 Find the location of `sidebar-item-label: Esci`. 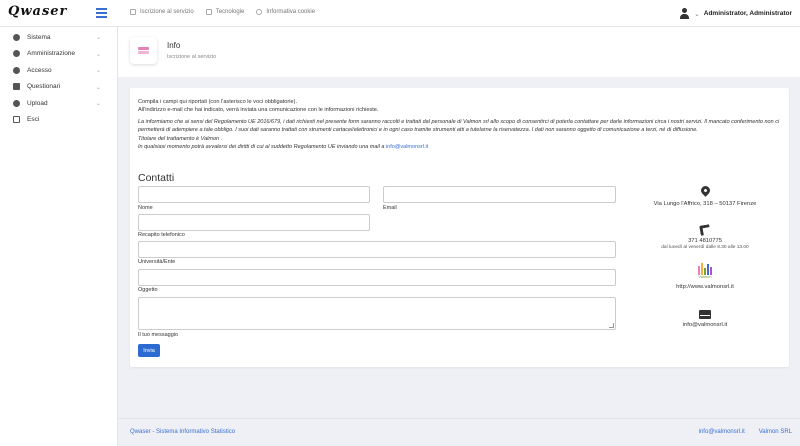

sidebar-item-label: Esci is located at coordinates (33, 120).